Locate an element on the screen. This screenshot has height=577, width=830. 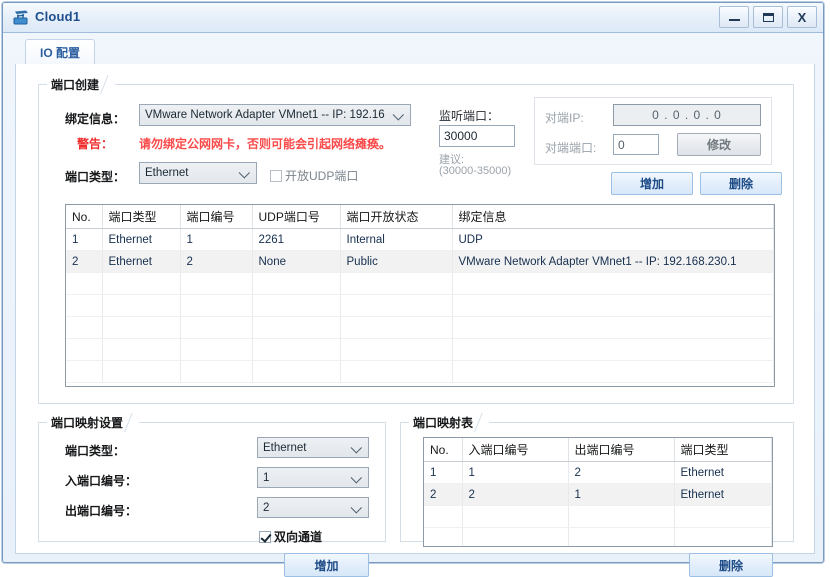
port-table-th-number: 端口编号 is located at coordinates (216, 217).